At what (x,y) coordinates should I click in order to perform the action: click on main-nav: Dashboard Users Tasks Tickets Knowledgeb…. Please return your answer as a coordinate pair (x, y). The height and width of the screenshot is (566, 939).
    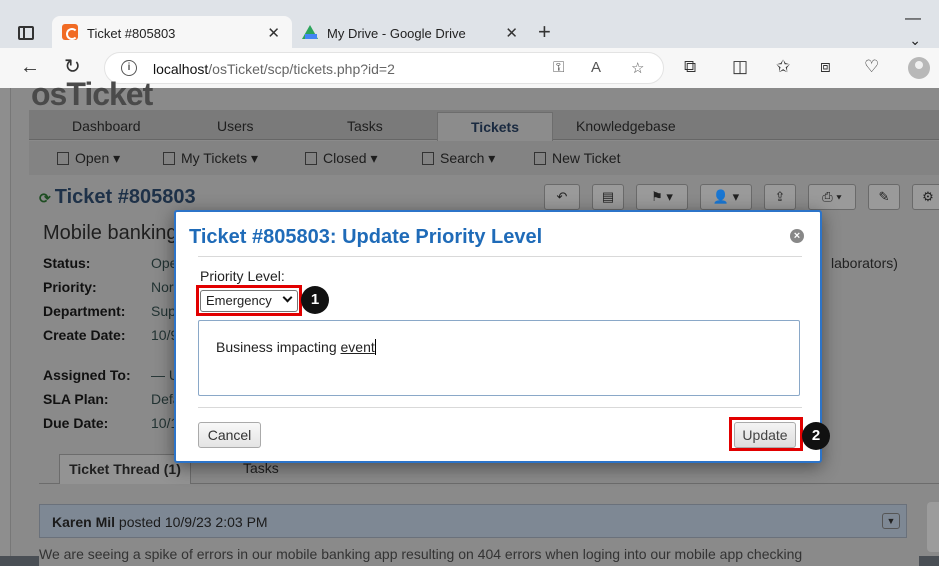
    Looking at the image, I should click on (484, 125).